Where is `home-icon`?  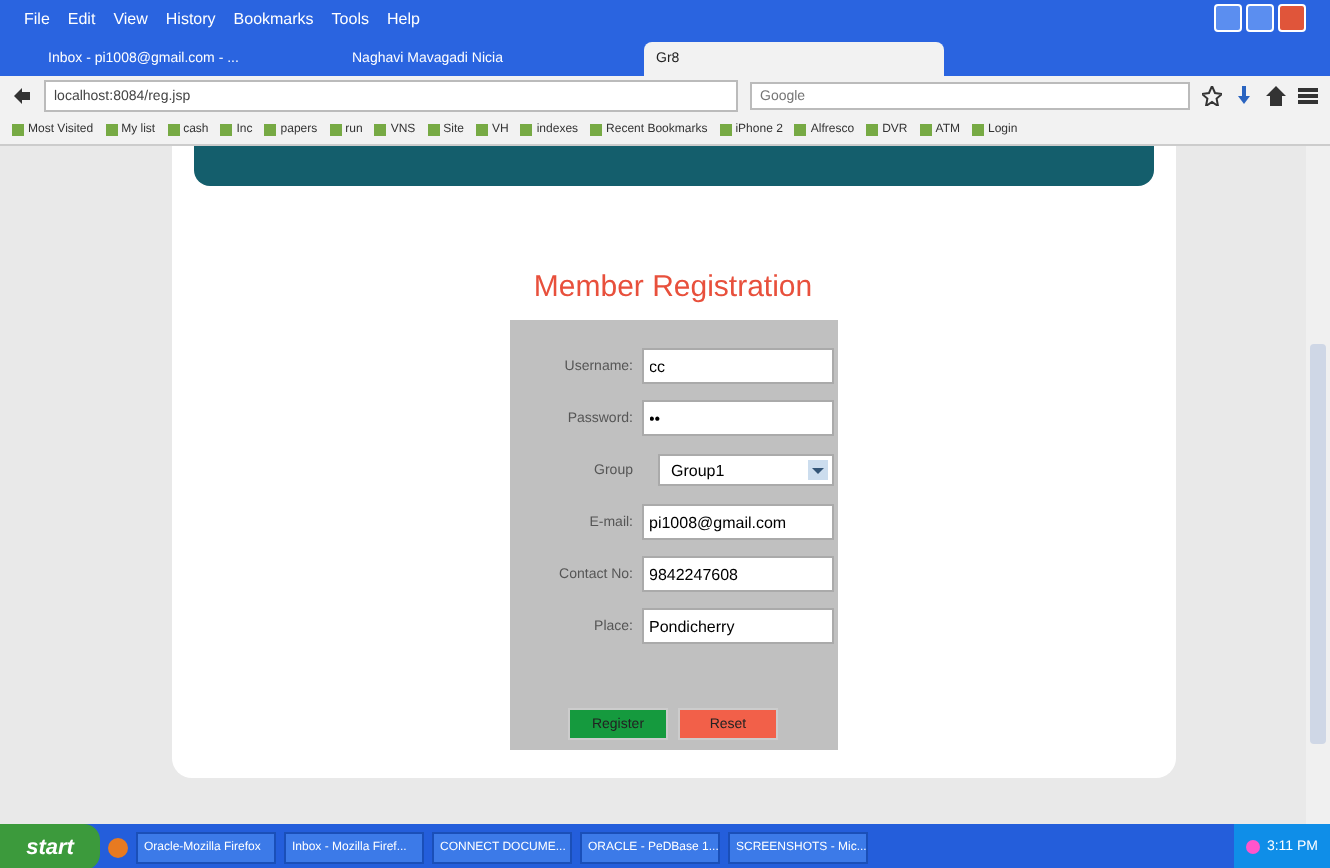 home-icon is located at coordinates (1276, 96).